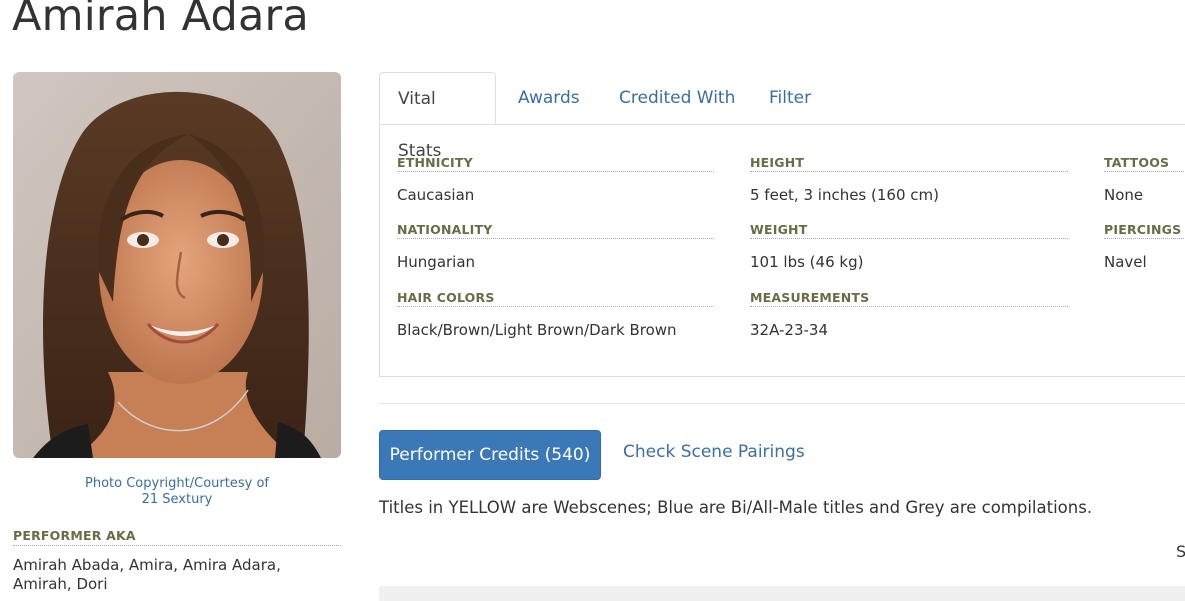 This screenshot has height=601, width=1185. I want to click on performer-credits-button: Performer Credits (540), so click(490, 455).